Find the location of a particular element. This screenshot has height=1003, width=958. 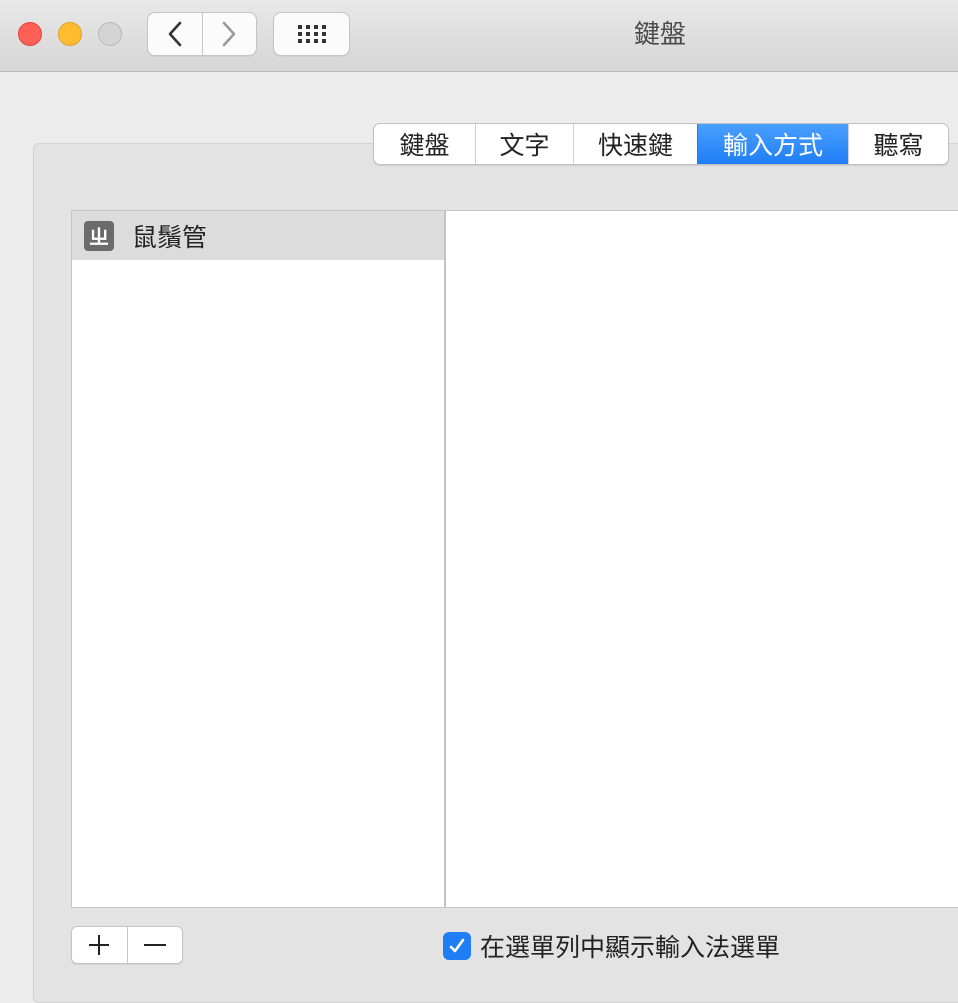

list-item-label: 鼠鬚管 is located at coordinates (170, 237).